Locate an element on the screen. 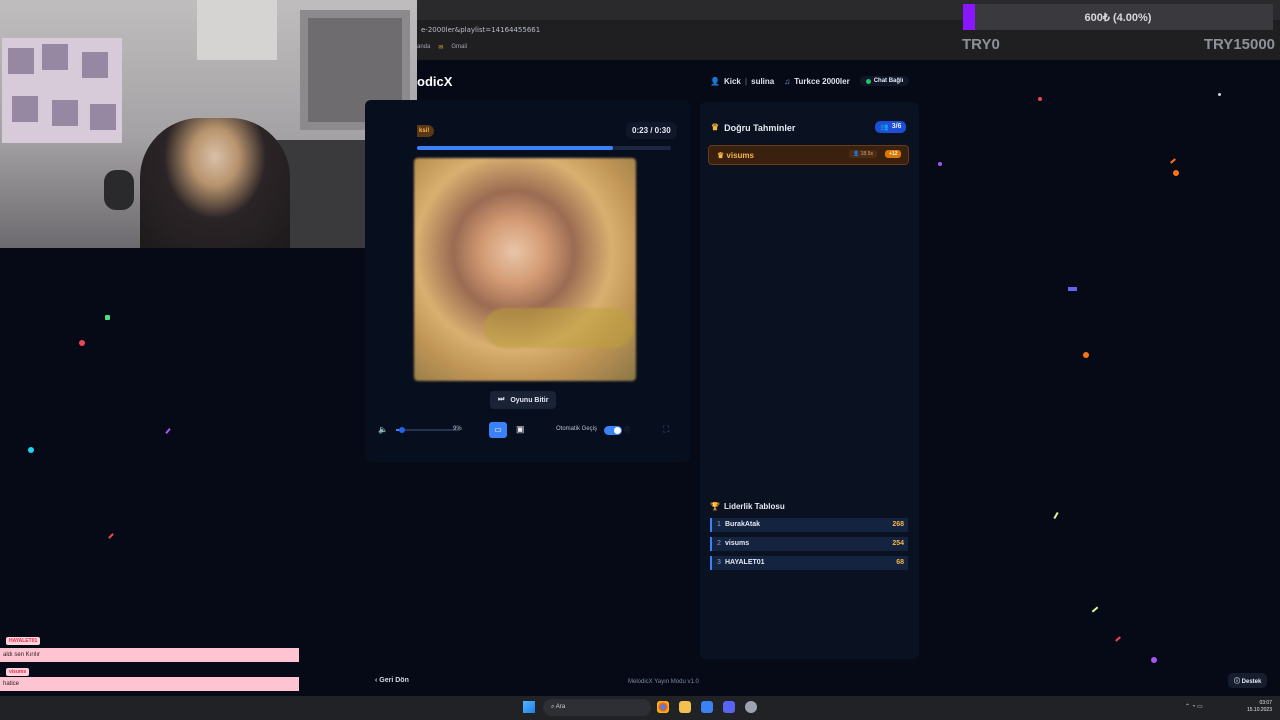 The width and height of the screenshot is (1280, 720). status-dot-icon is located at coordinates (868, 81).